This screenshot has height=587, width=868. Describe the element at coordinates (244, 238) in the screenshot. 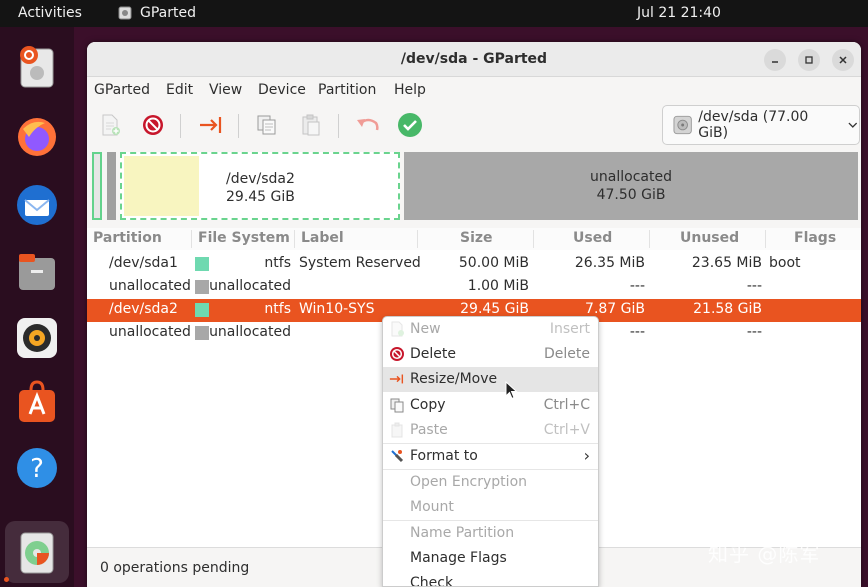

I see `col-filesystem: File System` at that location.